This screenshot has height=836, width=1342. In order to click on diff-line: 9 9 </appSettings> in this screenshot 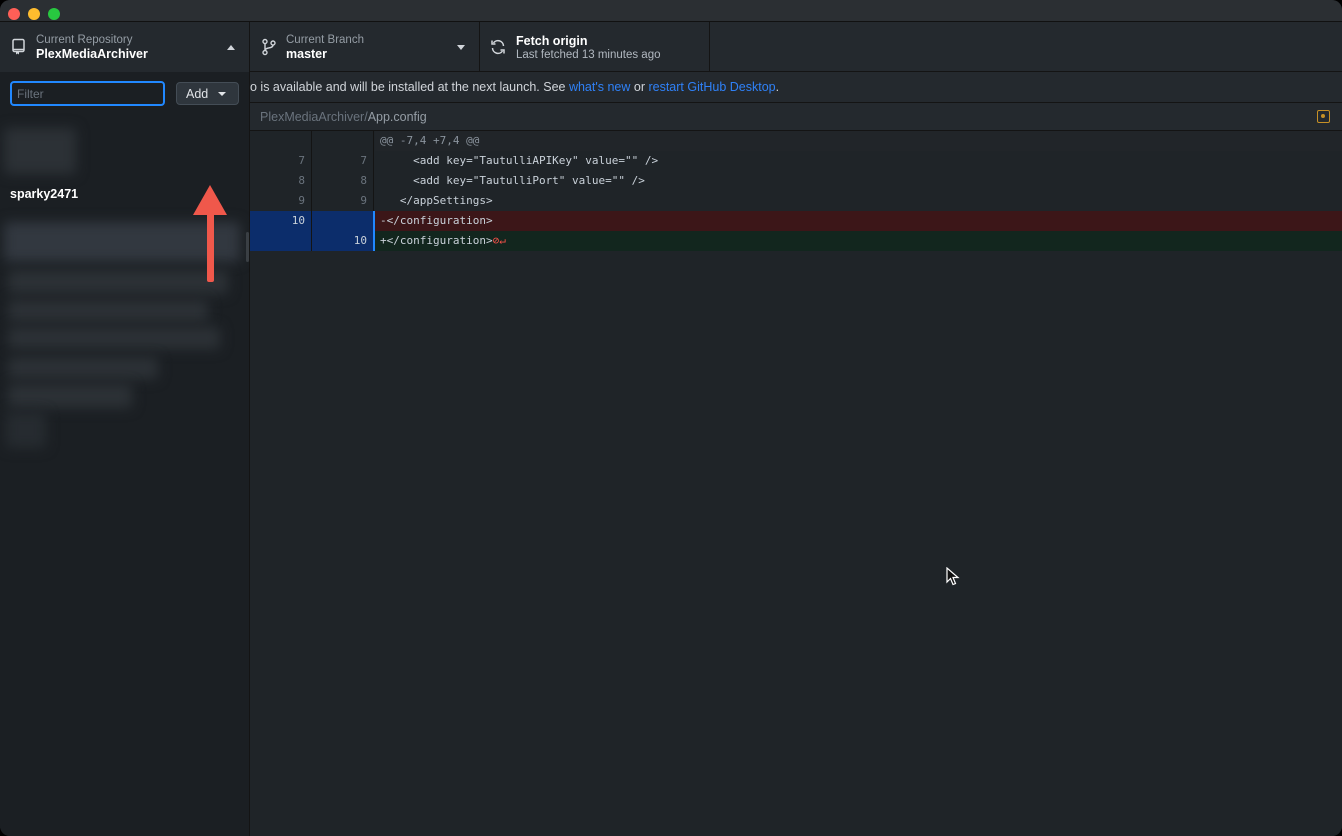, I will do `click(796, 201)`.